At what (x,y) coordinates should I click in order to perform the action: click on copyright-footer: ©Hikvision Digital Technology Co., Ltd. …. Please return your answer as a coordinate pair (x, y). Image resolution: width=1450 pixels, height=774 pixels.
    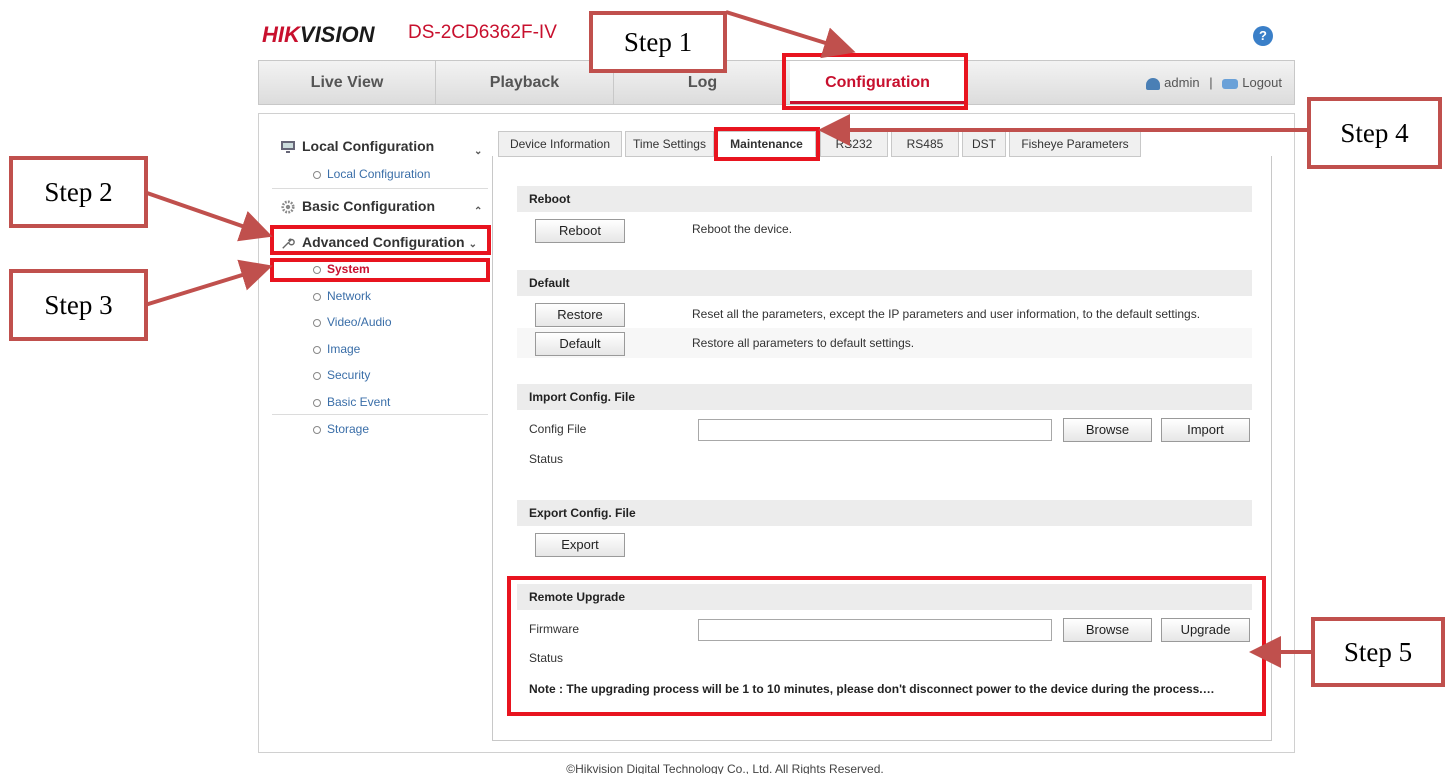
    Looking at the image, I should click on (725, 768).